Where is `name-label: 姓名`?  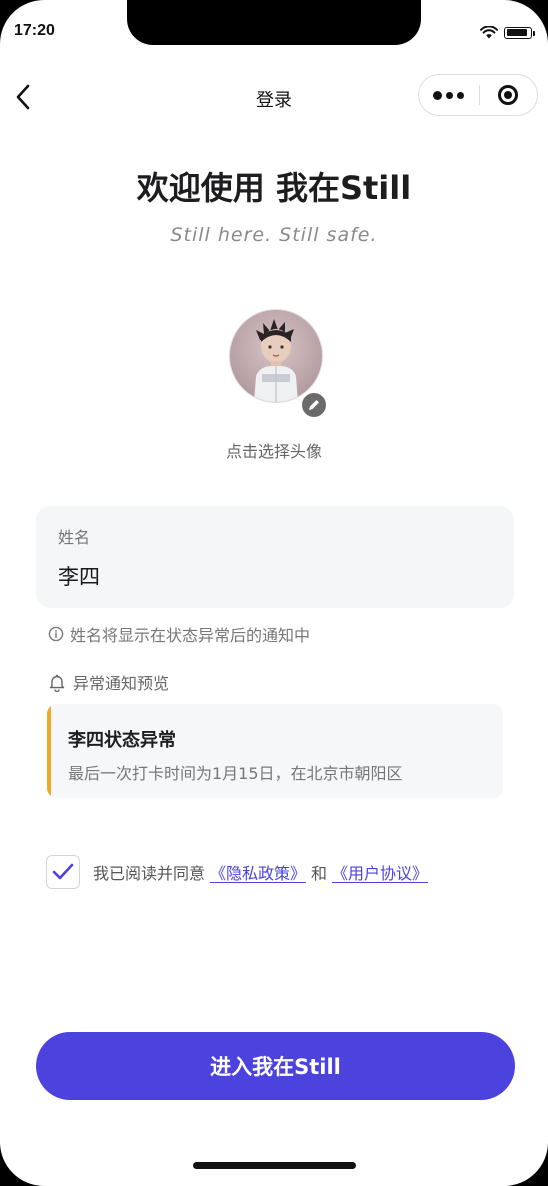
name-label: 姓名 is located at coordinates (74, 537).